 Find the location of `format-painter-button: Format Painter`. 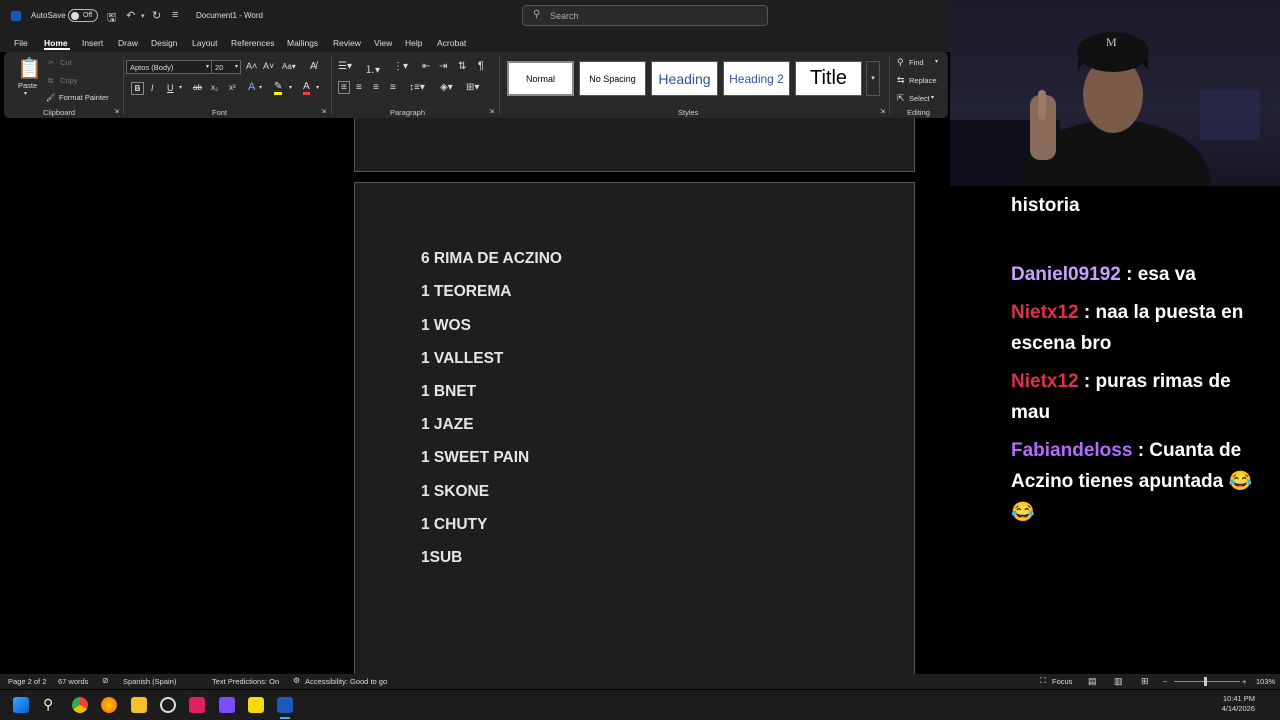

format-painter-button: Format Painter is located at coordinates (84, 97).